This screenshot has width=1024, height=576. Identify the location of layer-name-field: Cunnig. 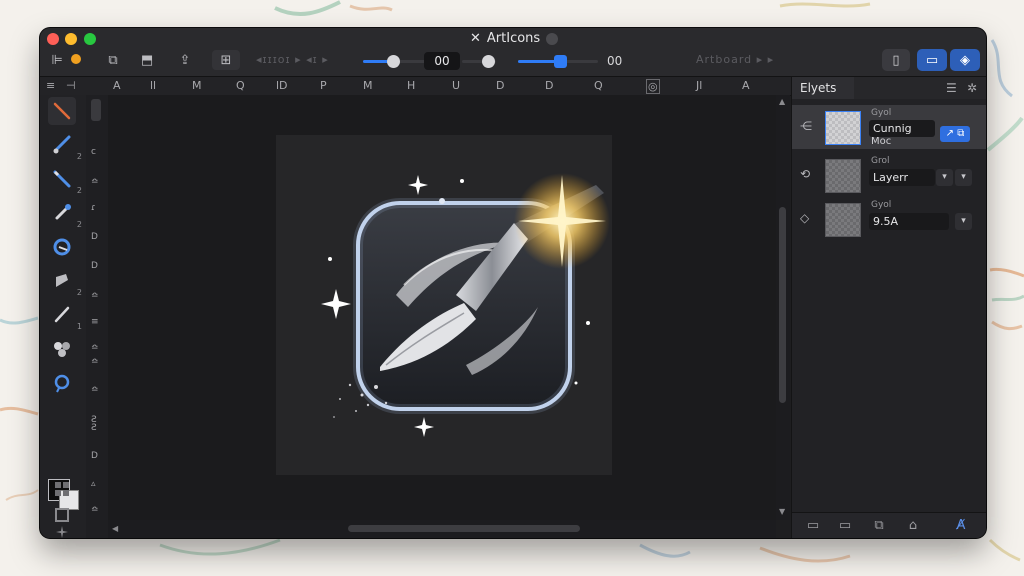
(902, 128).